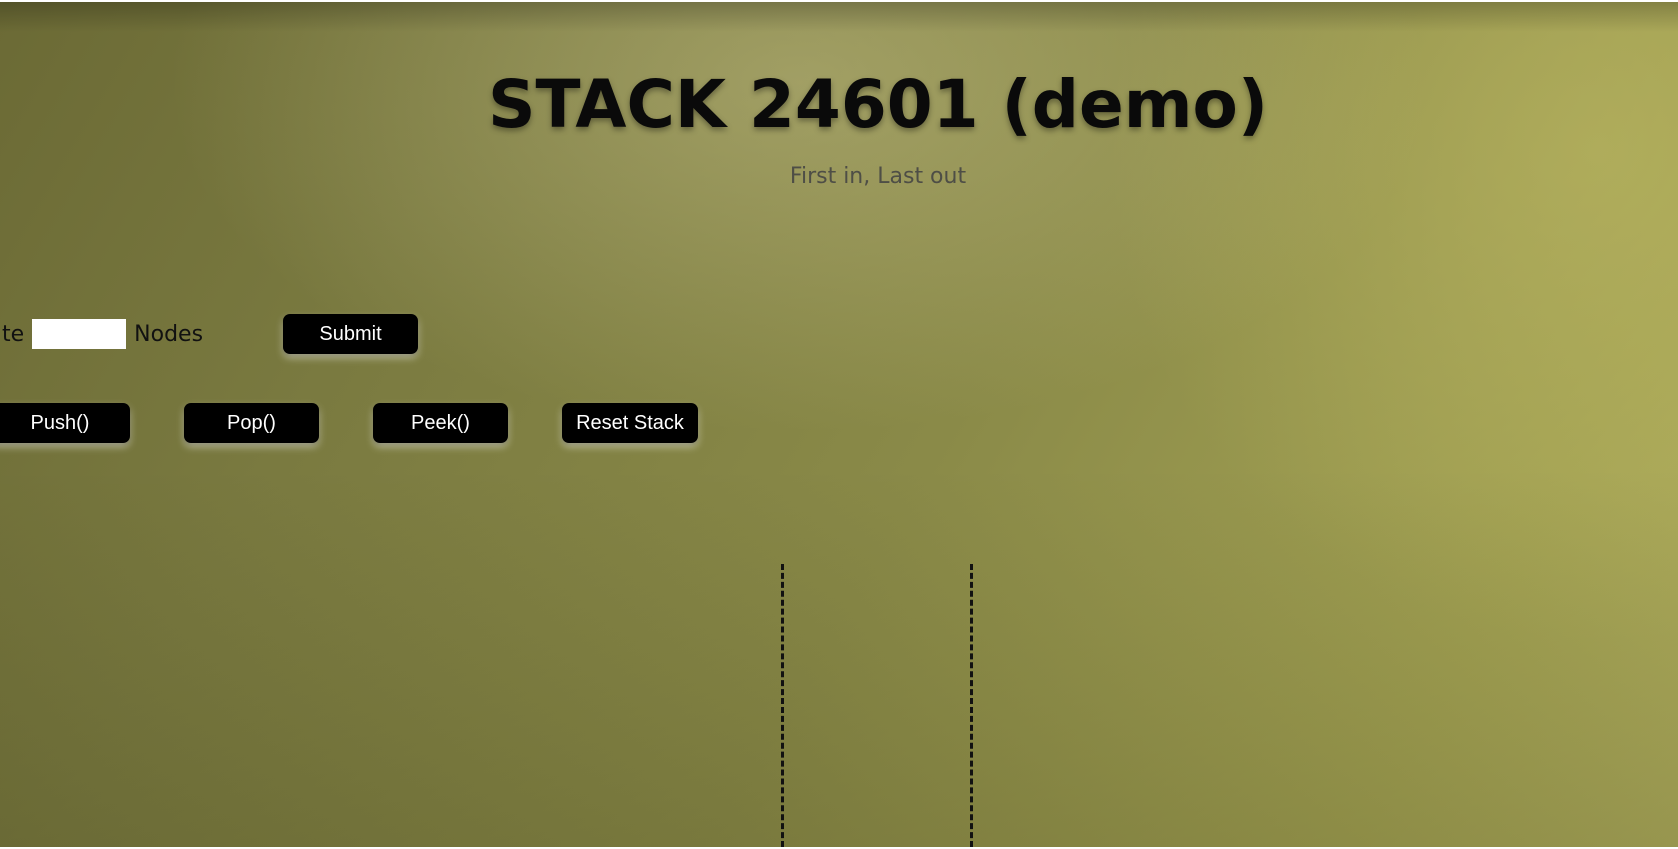 Image resolution: width=1678 pixels, height=849 pixels. What do you see at coordinates (350, 334) in the screenshot?
I see `submit-button: Submit` at bounding box center [350, 334].